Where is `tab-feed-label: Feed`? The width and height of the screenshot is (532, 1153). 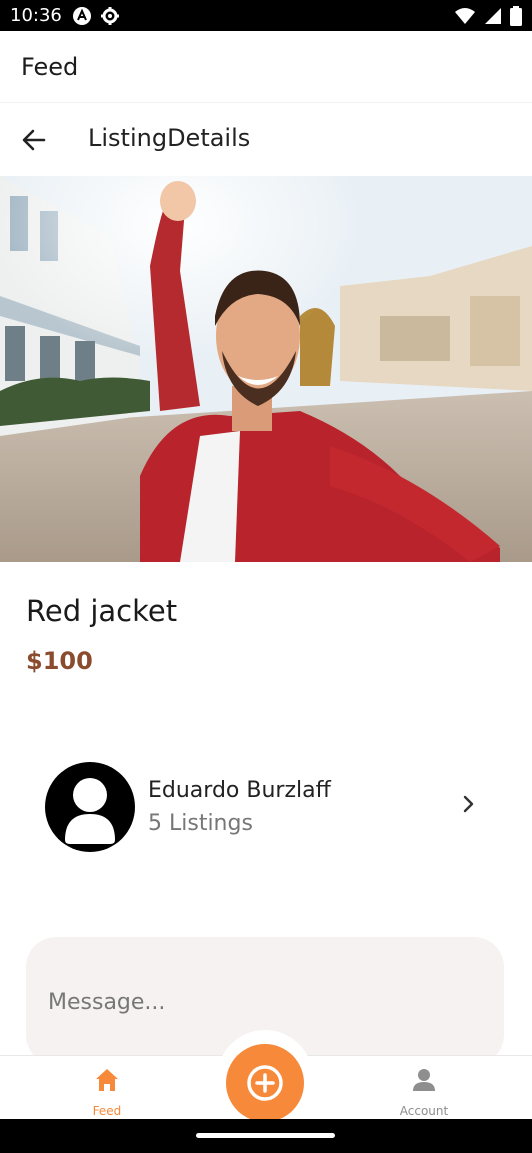
tab-feed-label: Feed is located at coordinates (107, 1111).